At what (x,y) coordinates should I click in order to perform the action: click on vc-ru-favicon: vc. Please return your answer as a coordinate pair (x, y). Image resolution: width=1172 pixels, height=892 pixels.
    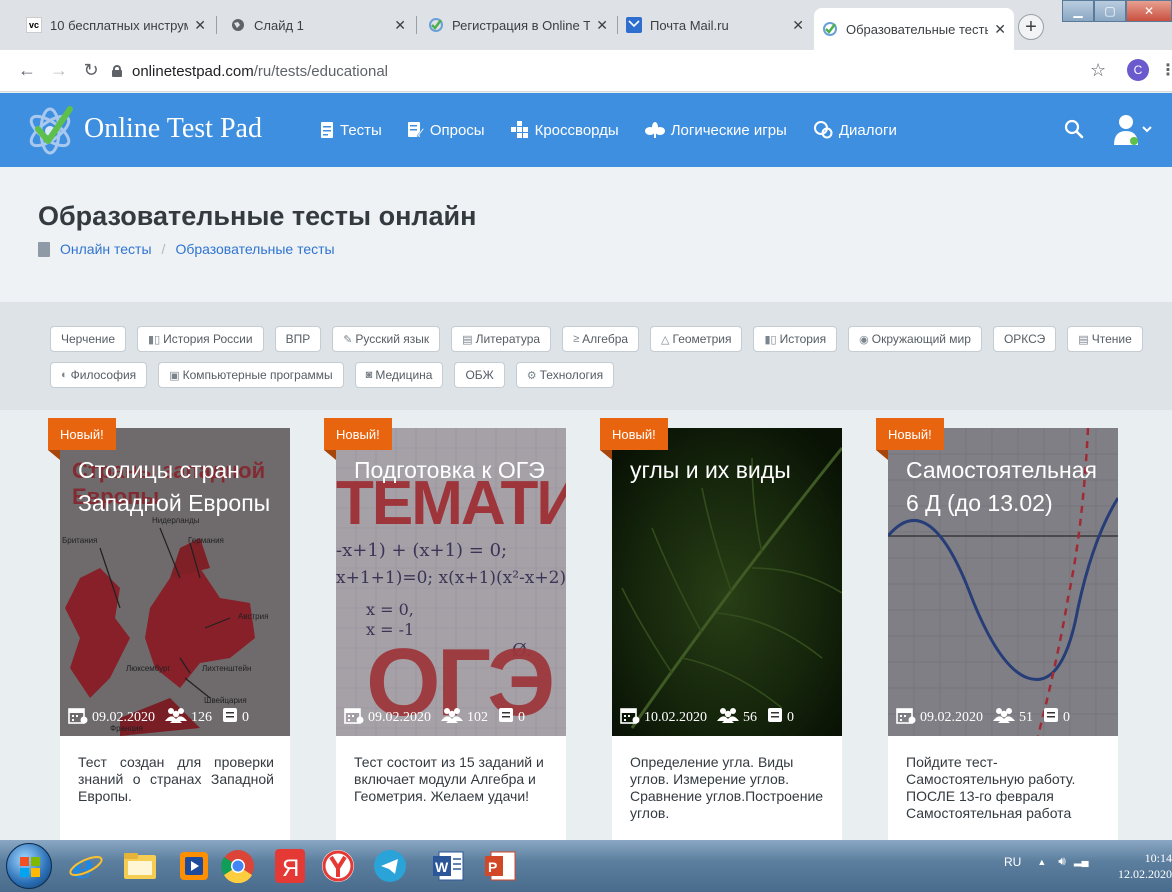
    Looking at the image, I should click on (34, 25).